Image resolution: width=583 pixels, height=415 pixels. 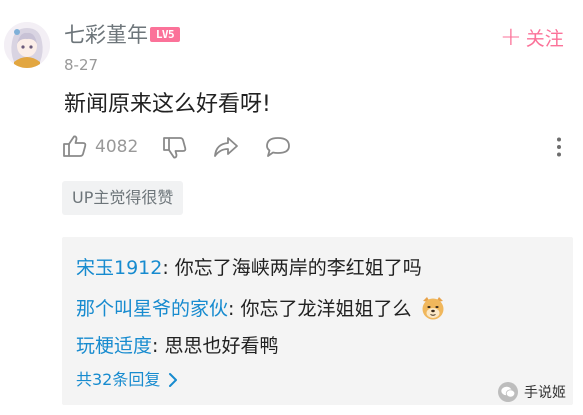 What do you see at coordinates (292, 268) in the screenshot?
I see `reply-text: : 你忘了海峡两岸的李红姐了吗` at bounding box center [292, 268].